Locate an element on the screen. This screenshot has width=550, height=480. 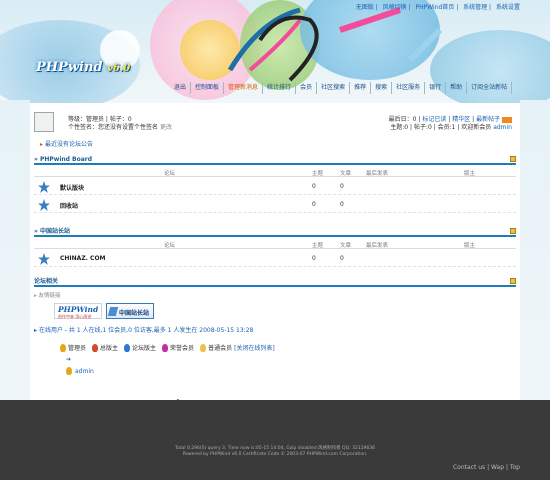
forum-name: 默认版块 is located at coordinates (72, 187).